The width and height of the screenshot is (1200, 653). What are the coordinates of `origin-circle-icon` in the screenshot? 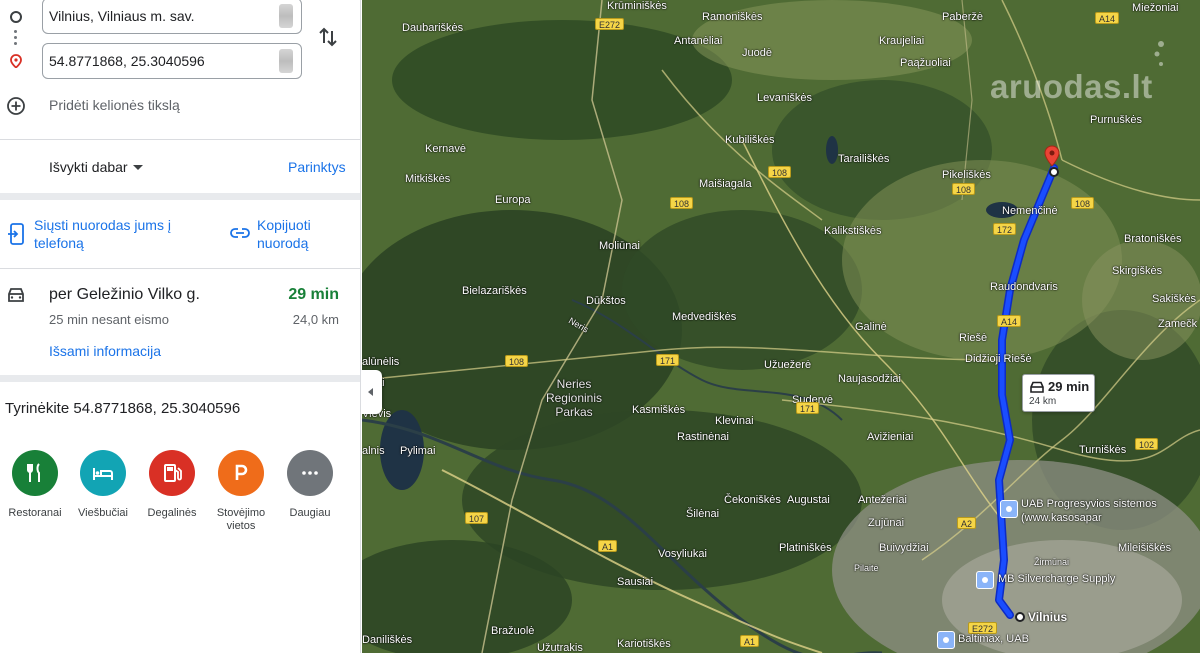 It's located at (16, 17).